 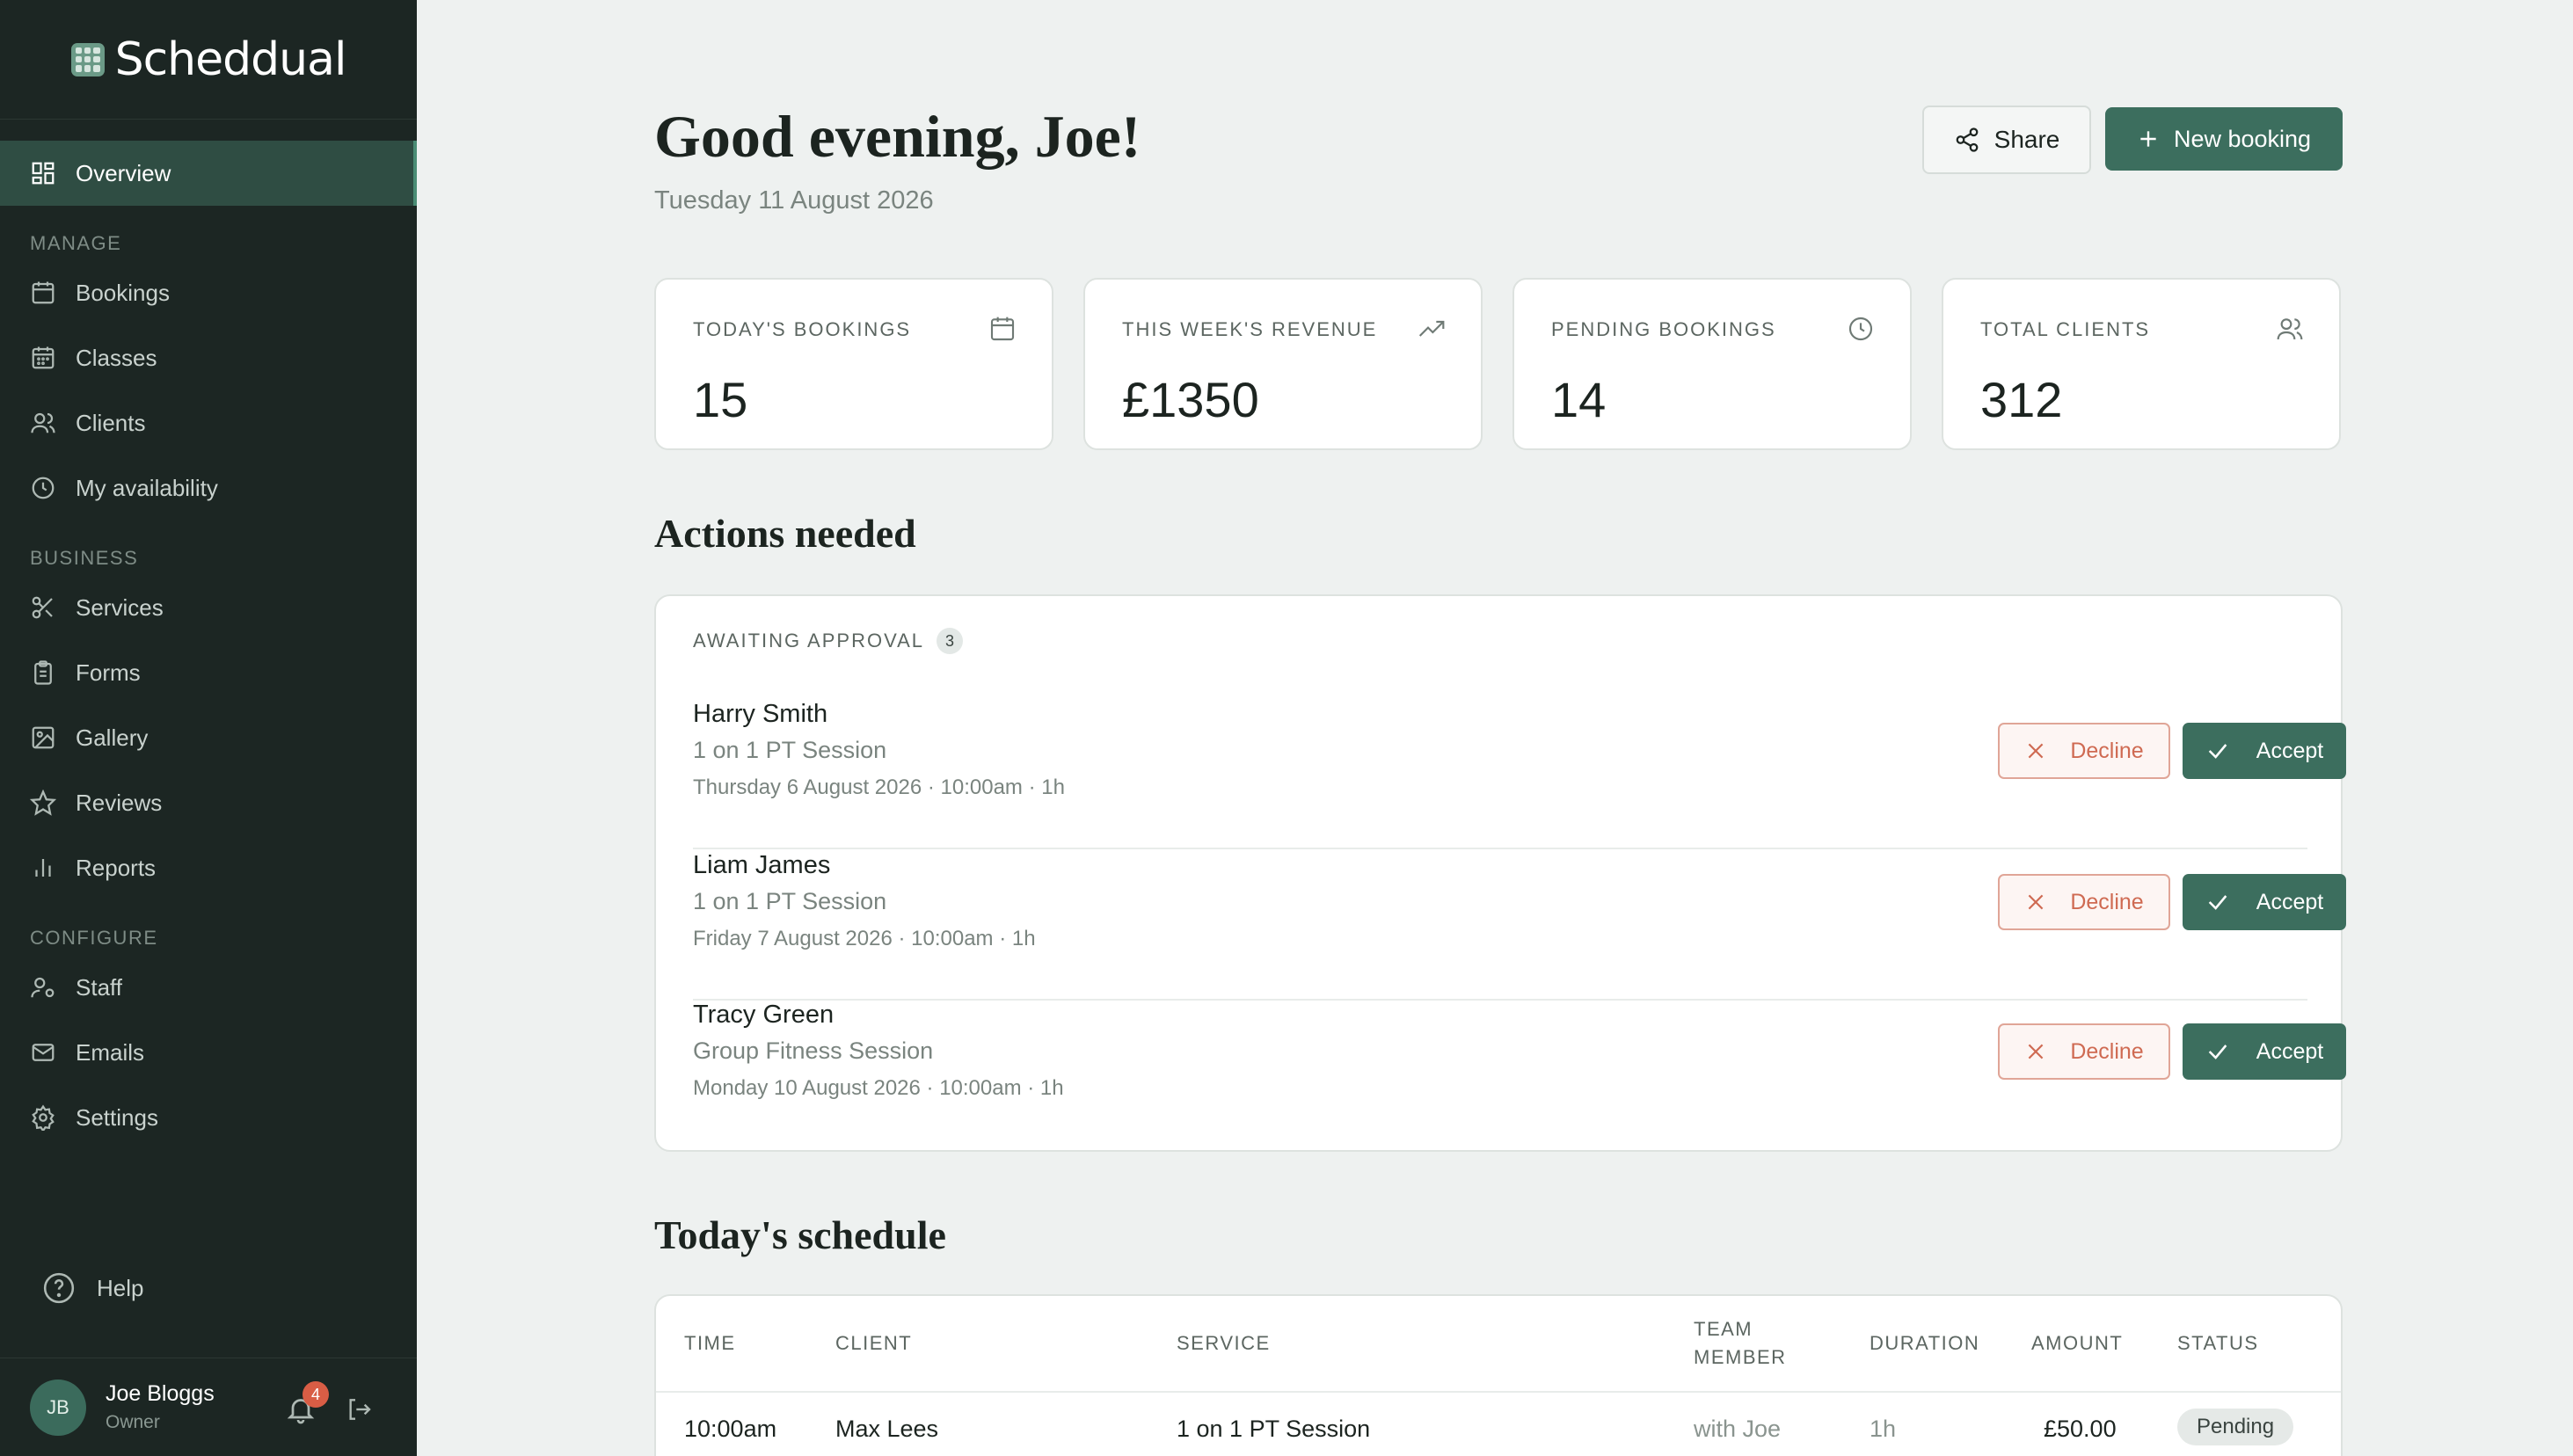 I want to click on sidebar-item-label: Staff, so click(x=100, y=987).